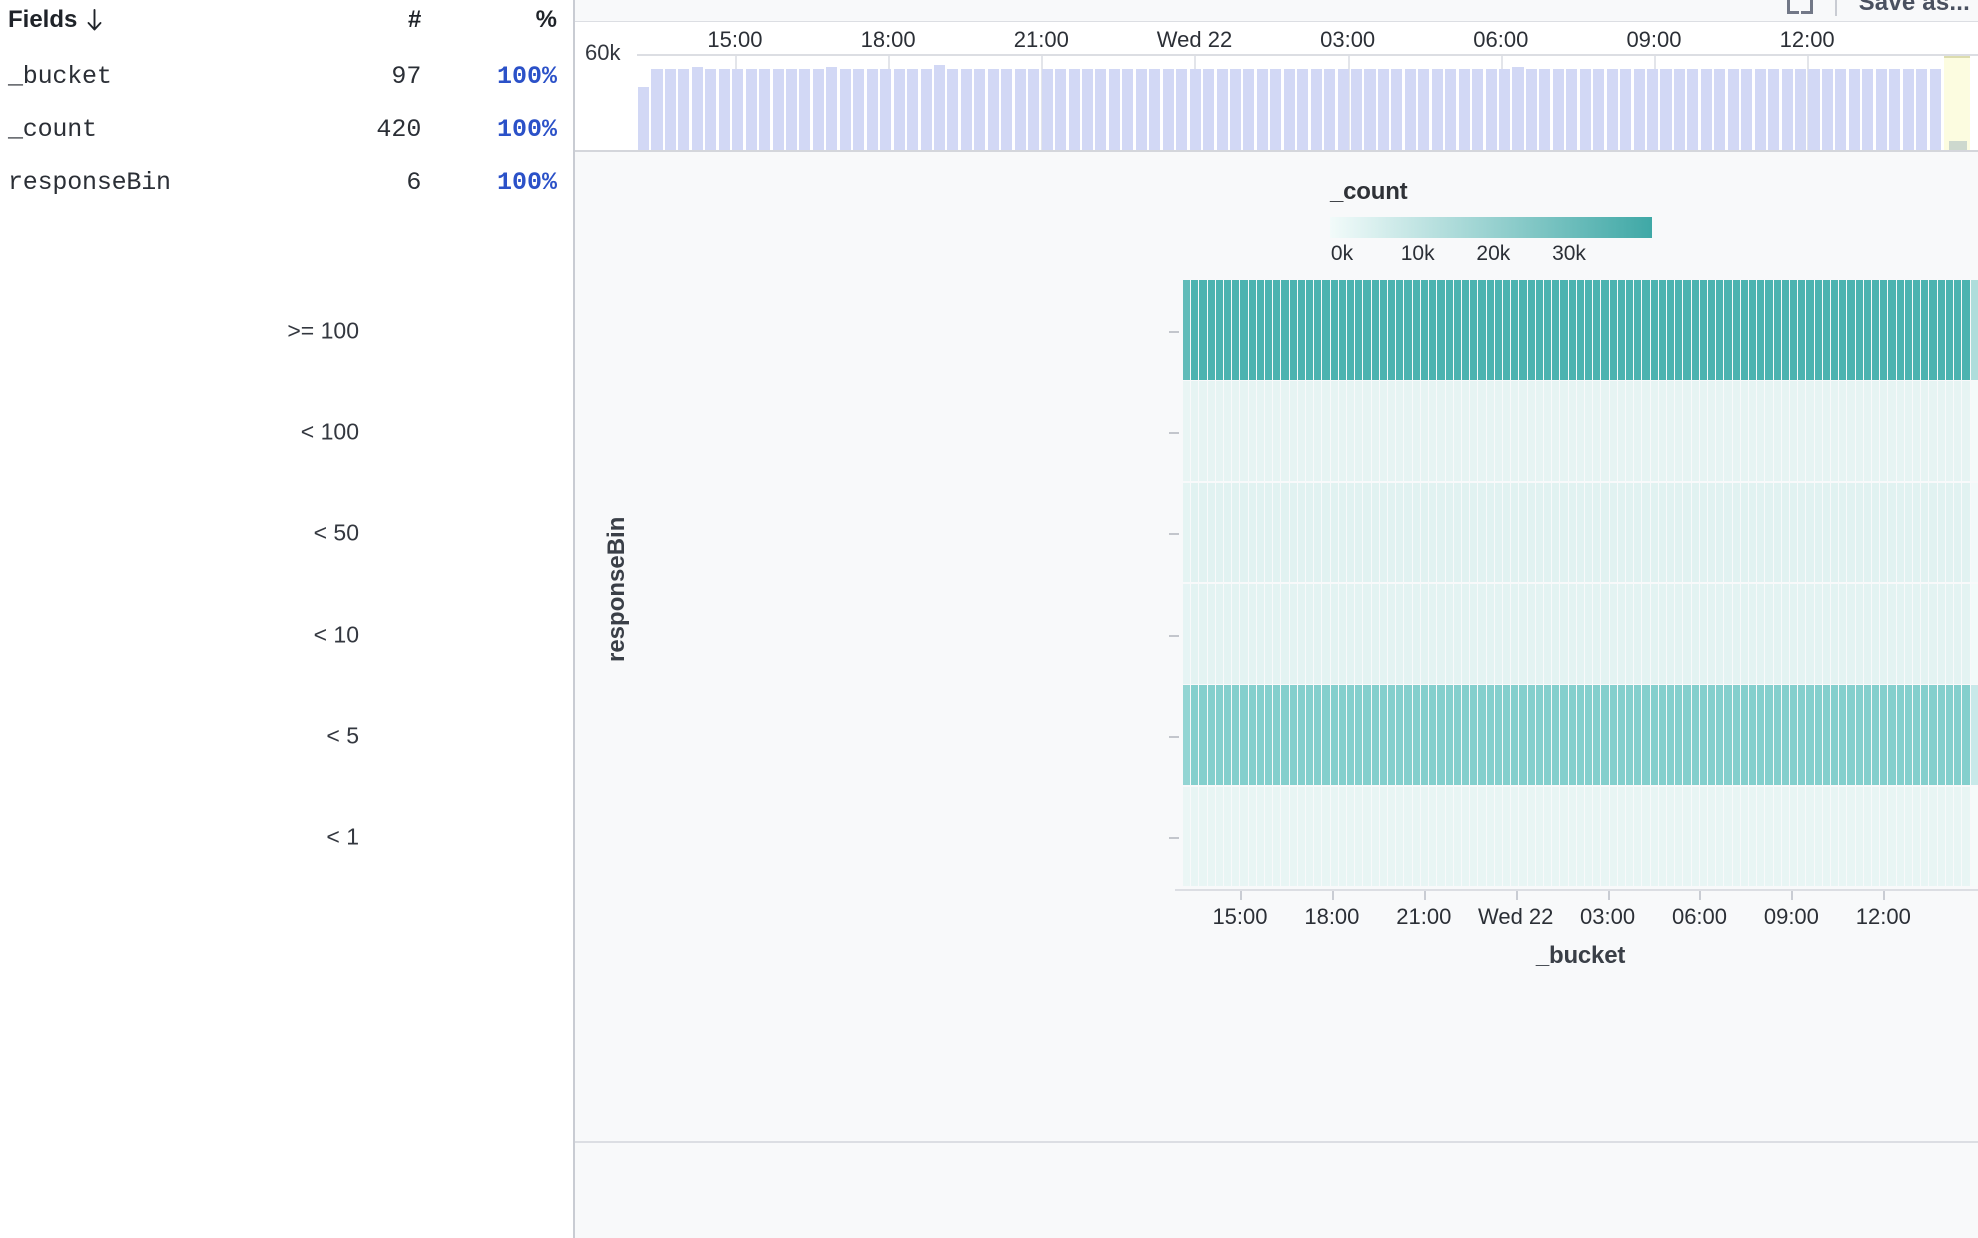  I want to click on percent-column-header: %, so click(507, 25).